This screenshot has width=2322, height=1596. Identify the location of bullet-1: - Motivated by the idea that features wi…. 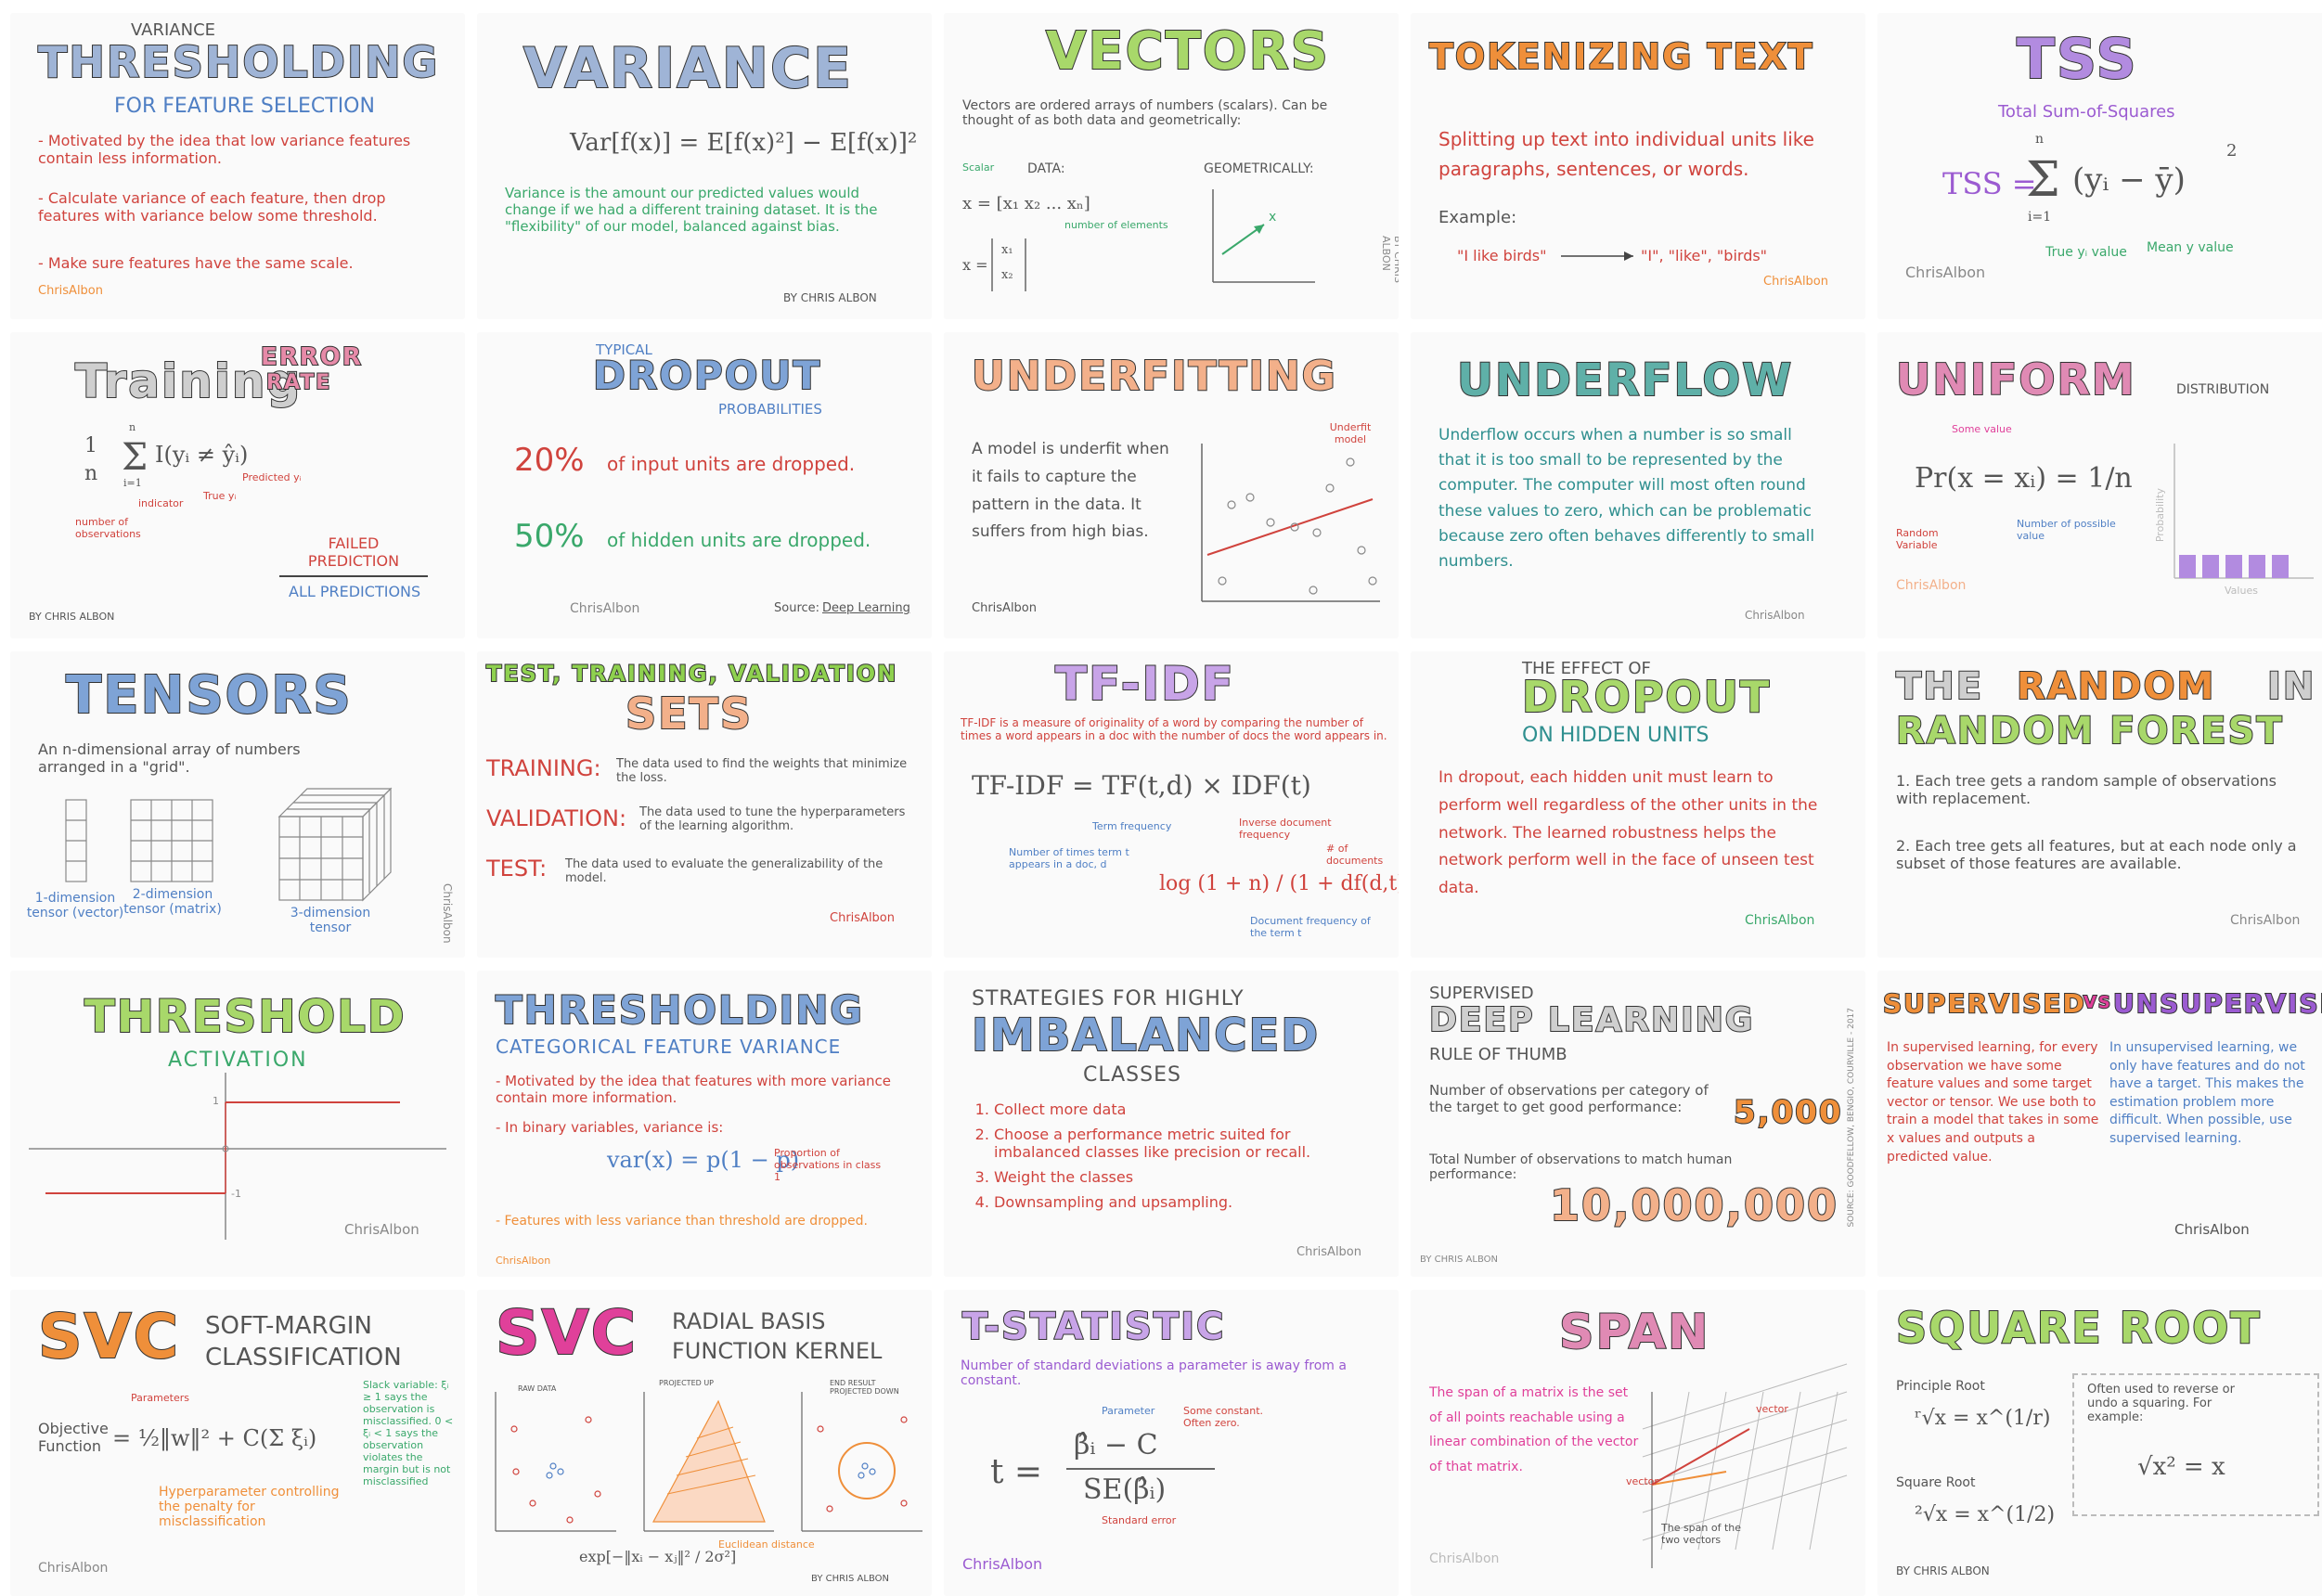
(694, 1090).